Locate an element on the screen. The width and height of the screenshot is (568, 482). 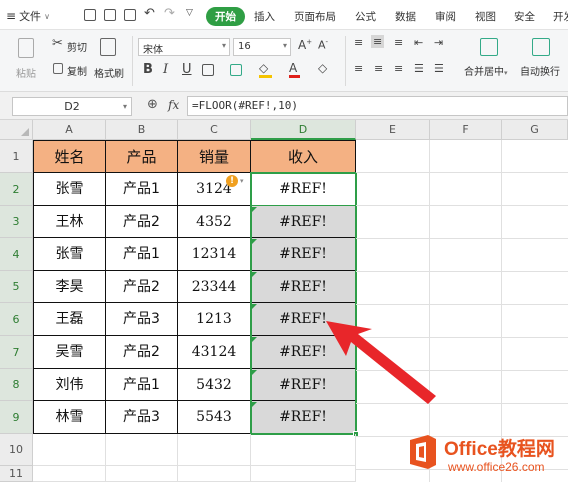
align-bottom-icon: ≡ is located at coordinates (398, 42).